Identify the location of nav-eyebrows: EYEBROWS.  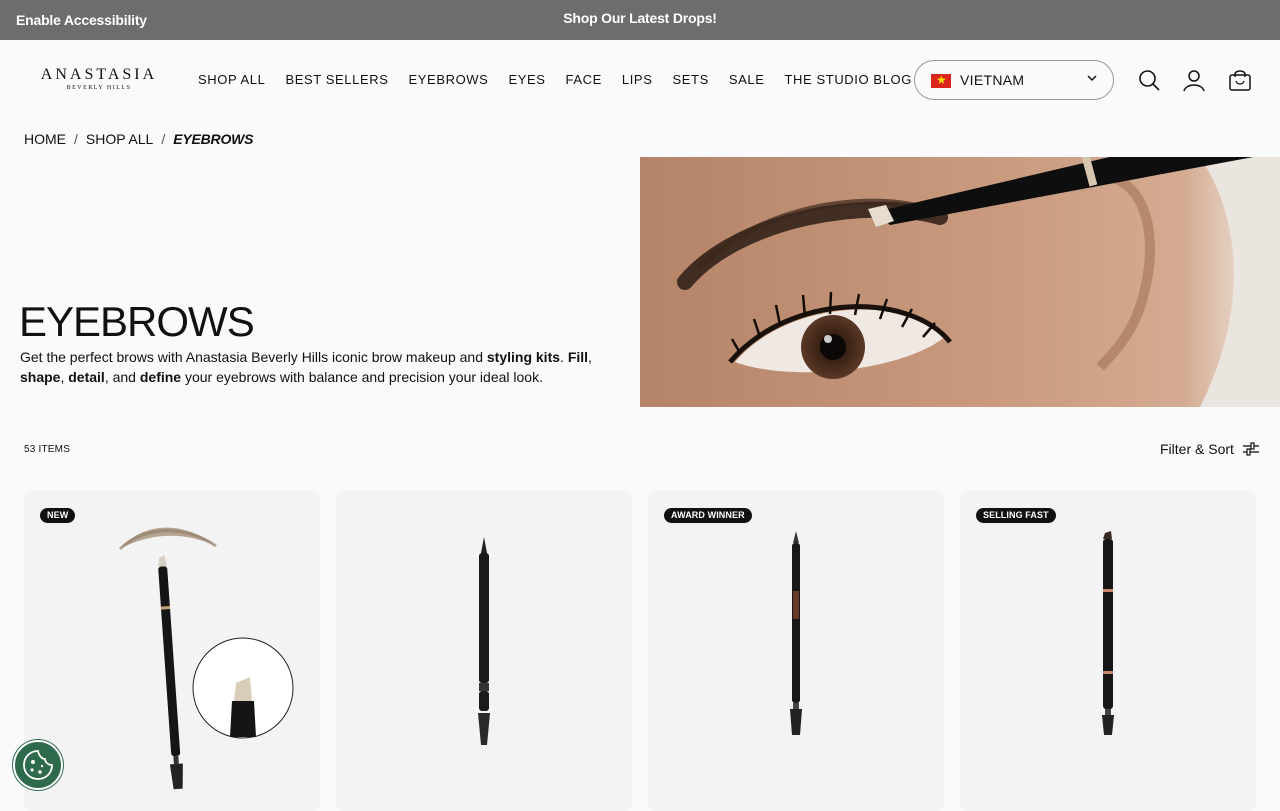
(449, 79).